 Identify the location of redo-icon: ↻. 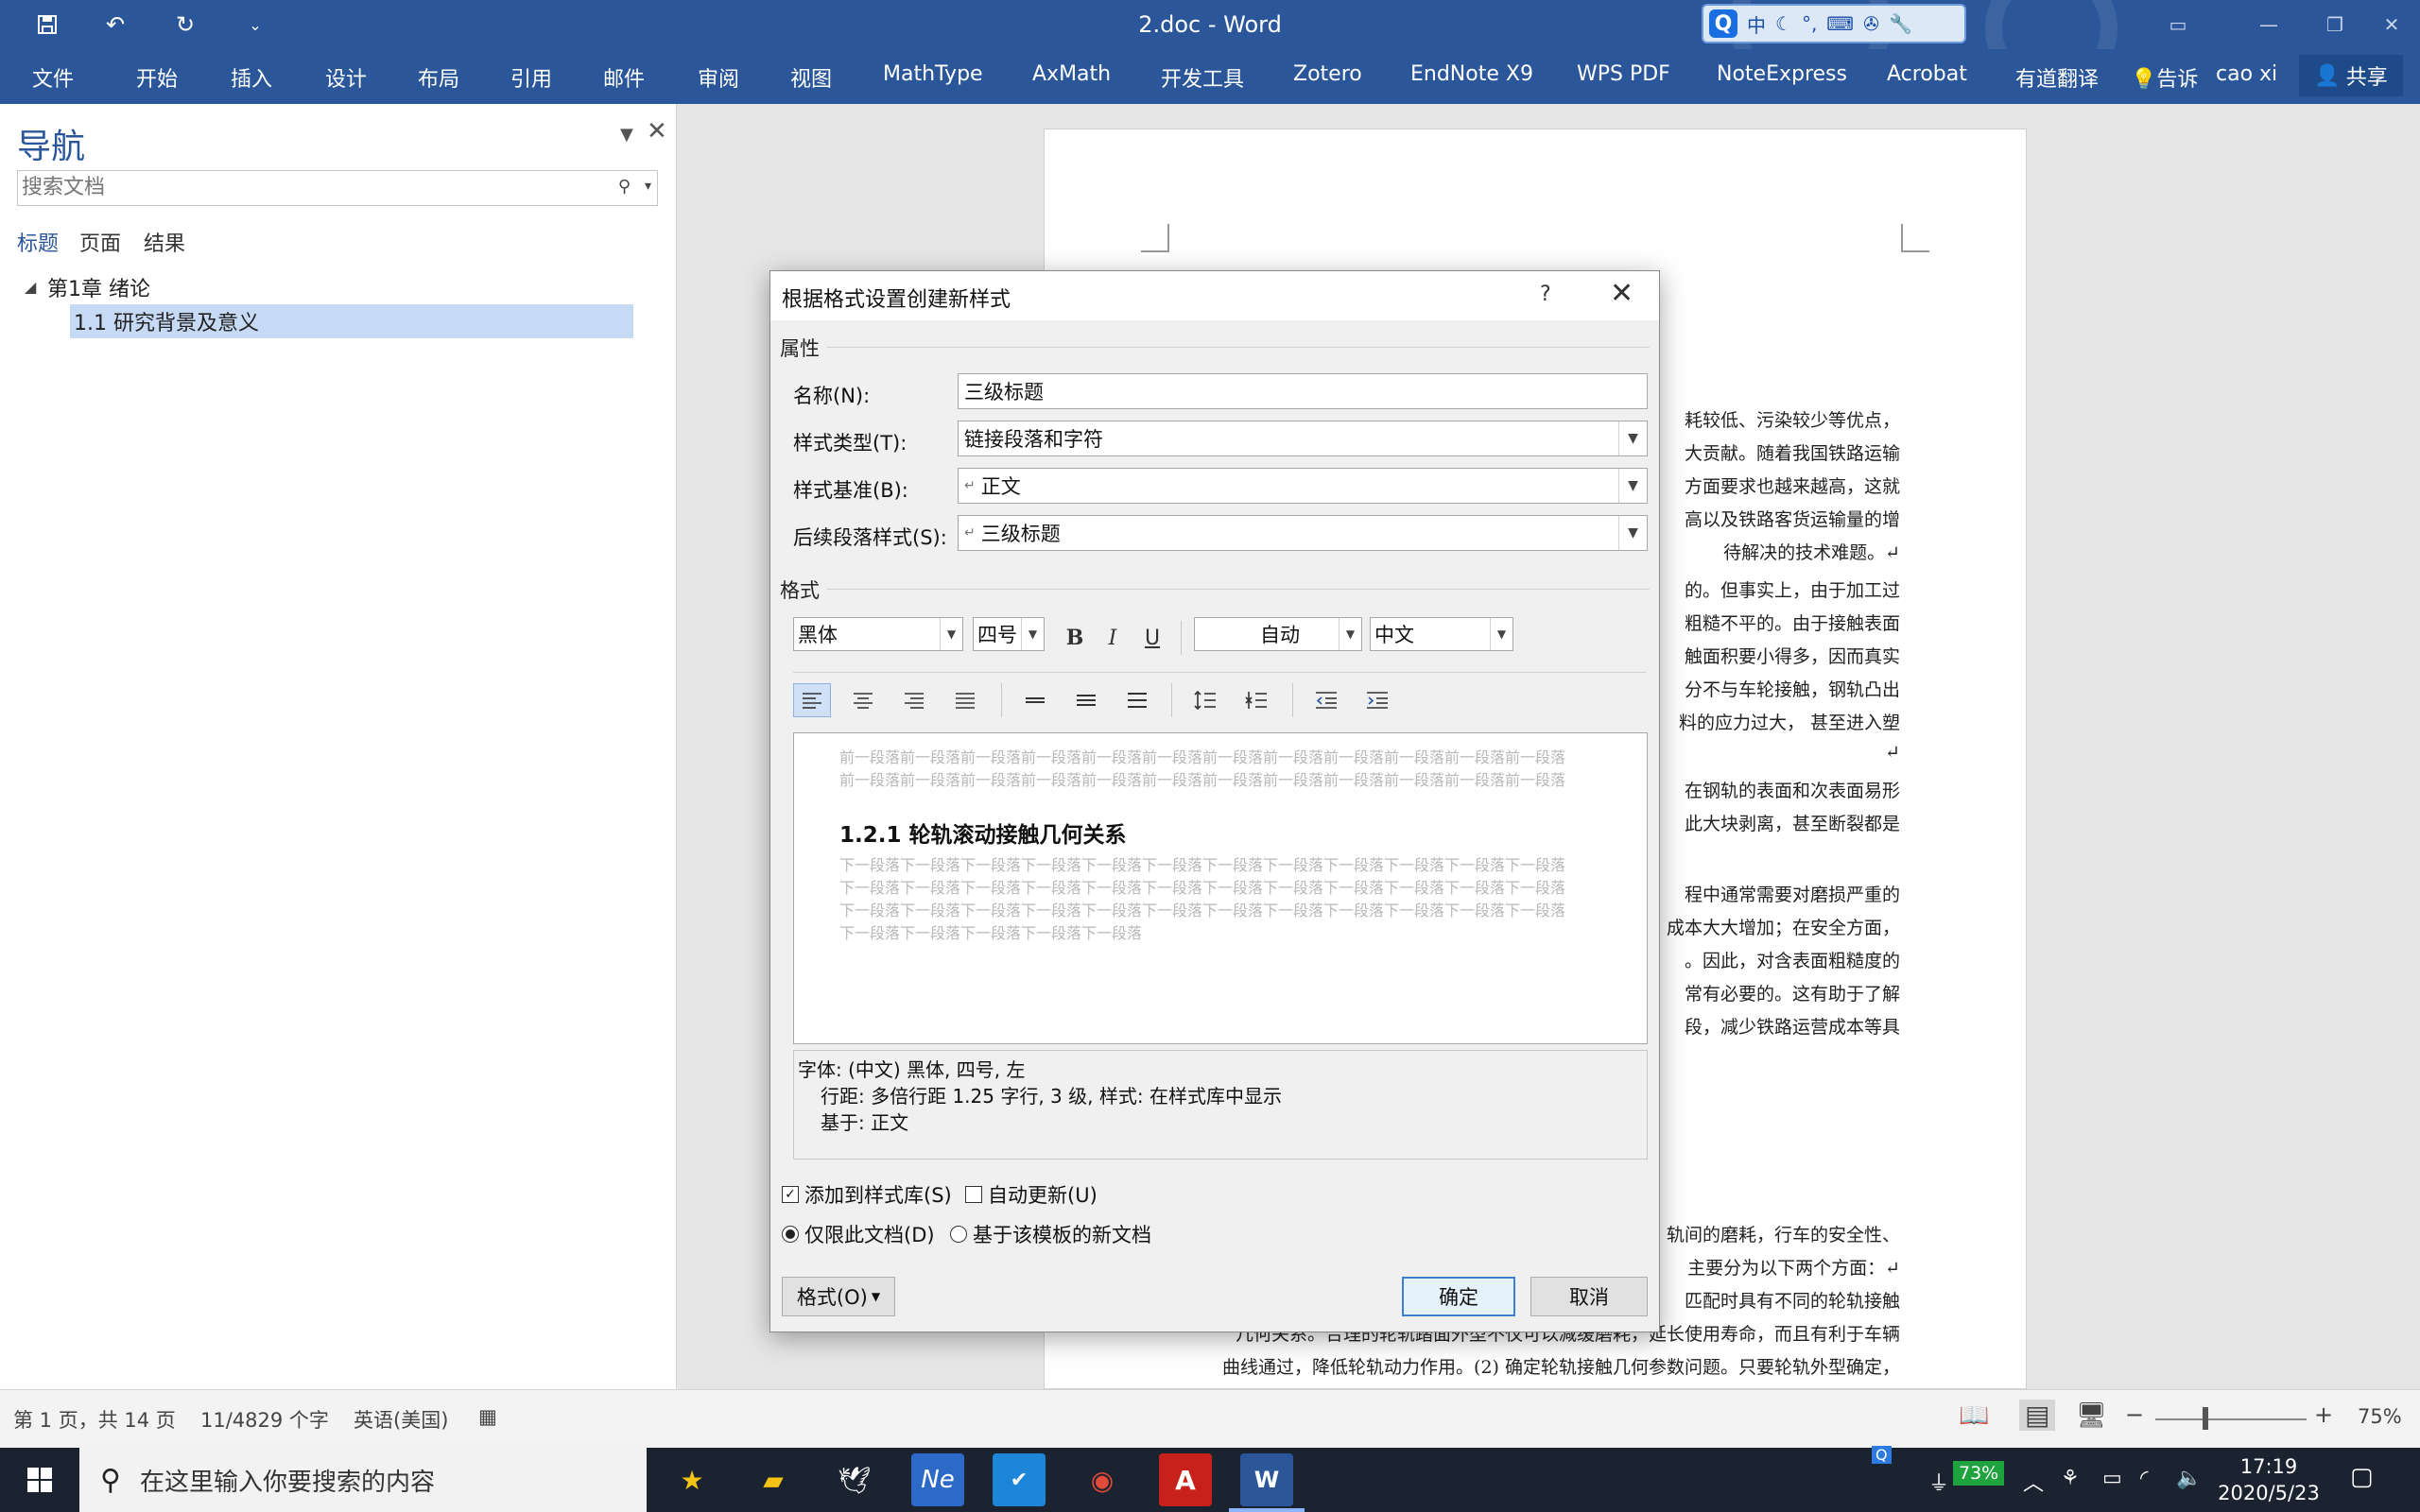
(185, 25).